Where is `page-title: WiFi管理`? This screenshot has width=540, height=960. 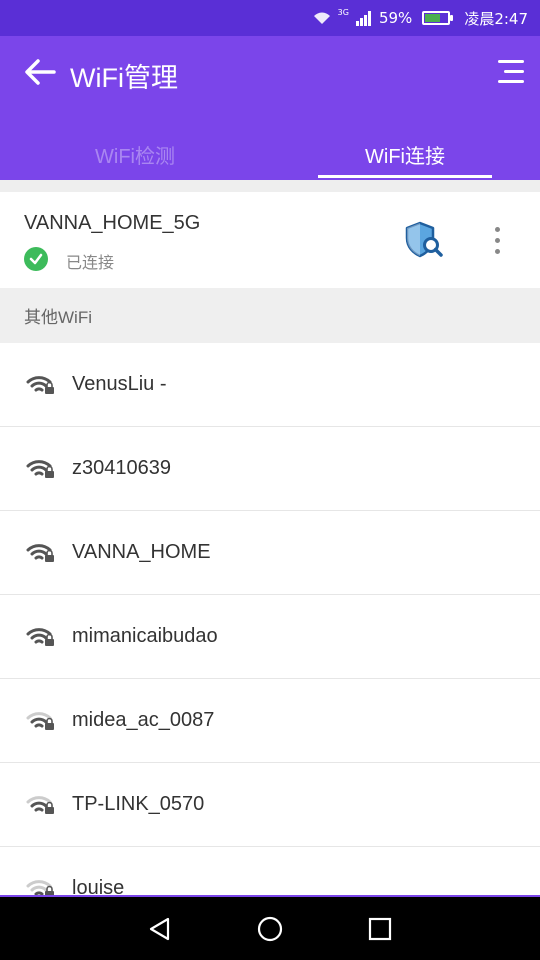
page-title: WiFi管理 is located at coordinates (124, 78).